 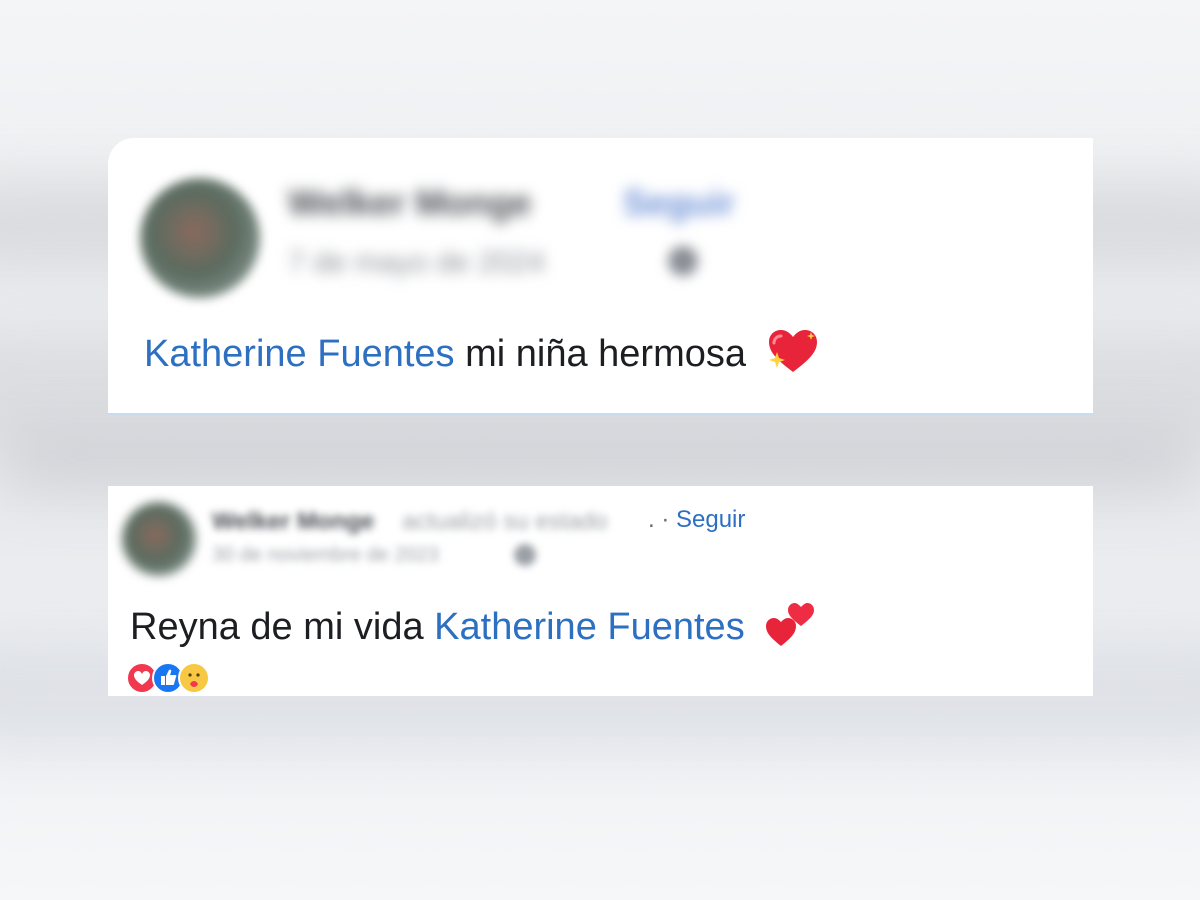 What do you see at coordinates (277, 627) in the screenshot?
I see `post-body: Reyna de mi vida` at bounding box center [277, 627].